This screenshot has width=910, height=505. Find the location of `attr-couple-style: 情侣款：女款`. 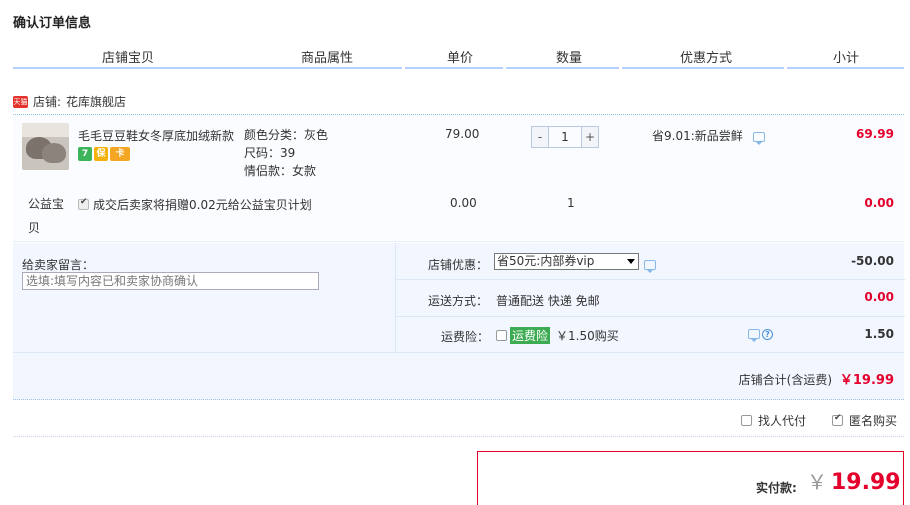

attr-couple-style: 情侣款：女款 is located at coordinates (280, 171).